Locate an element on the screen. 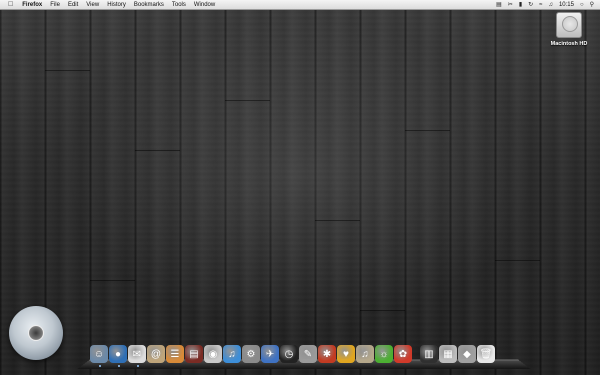  macintosh-hd-desktop-item: Macintosh HD is located at coordinates (569, 34).